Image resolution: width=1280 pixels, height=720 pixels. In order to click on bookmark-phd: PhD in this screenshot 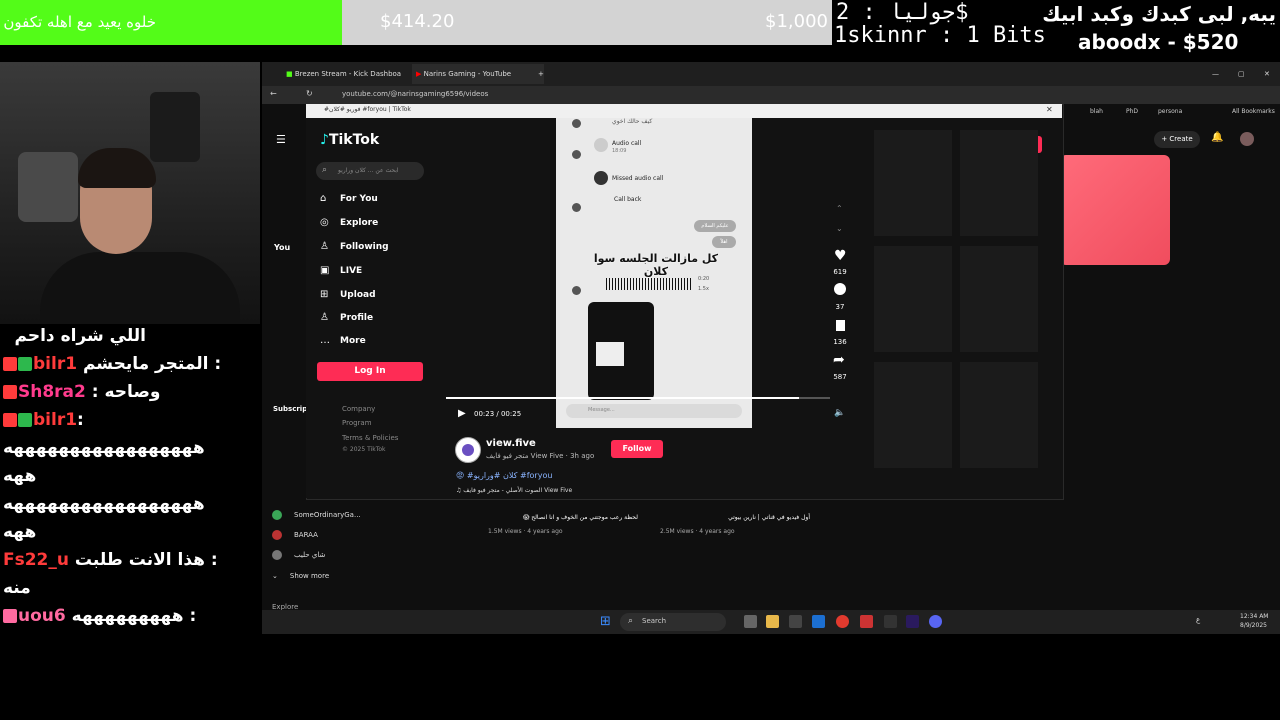, I will do `click(1132, 111)`.